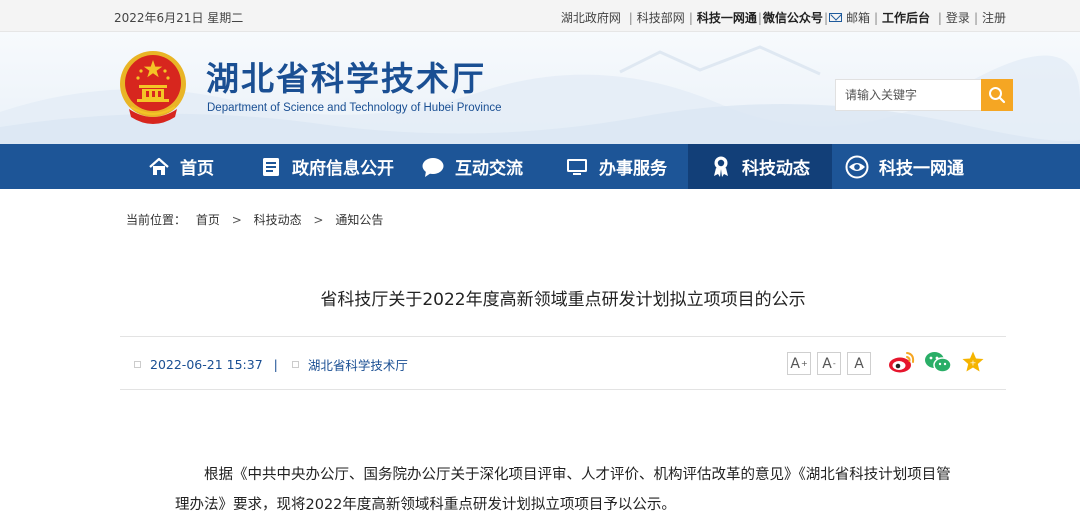  I want to click on nav-item-kejiyiwangtong: 科技一网通, so click(910, 166).